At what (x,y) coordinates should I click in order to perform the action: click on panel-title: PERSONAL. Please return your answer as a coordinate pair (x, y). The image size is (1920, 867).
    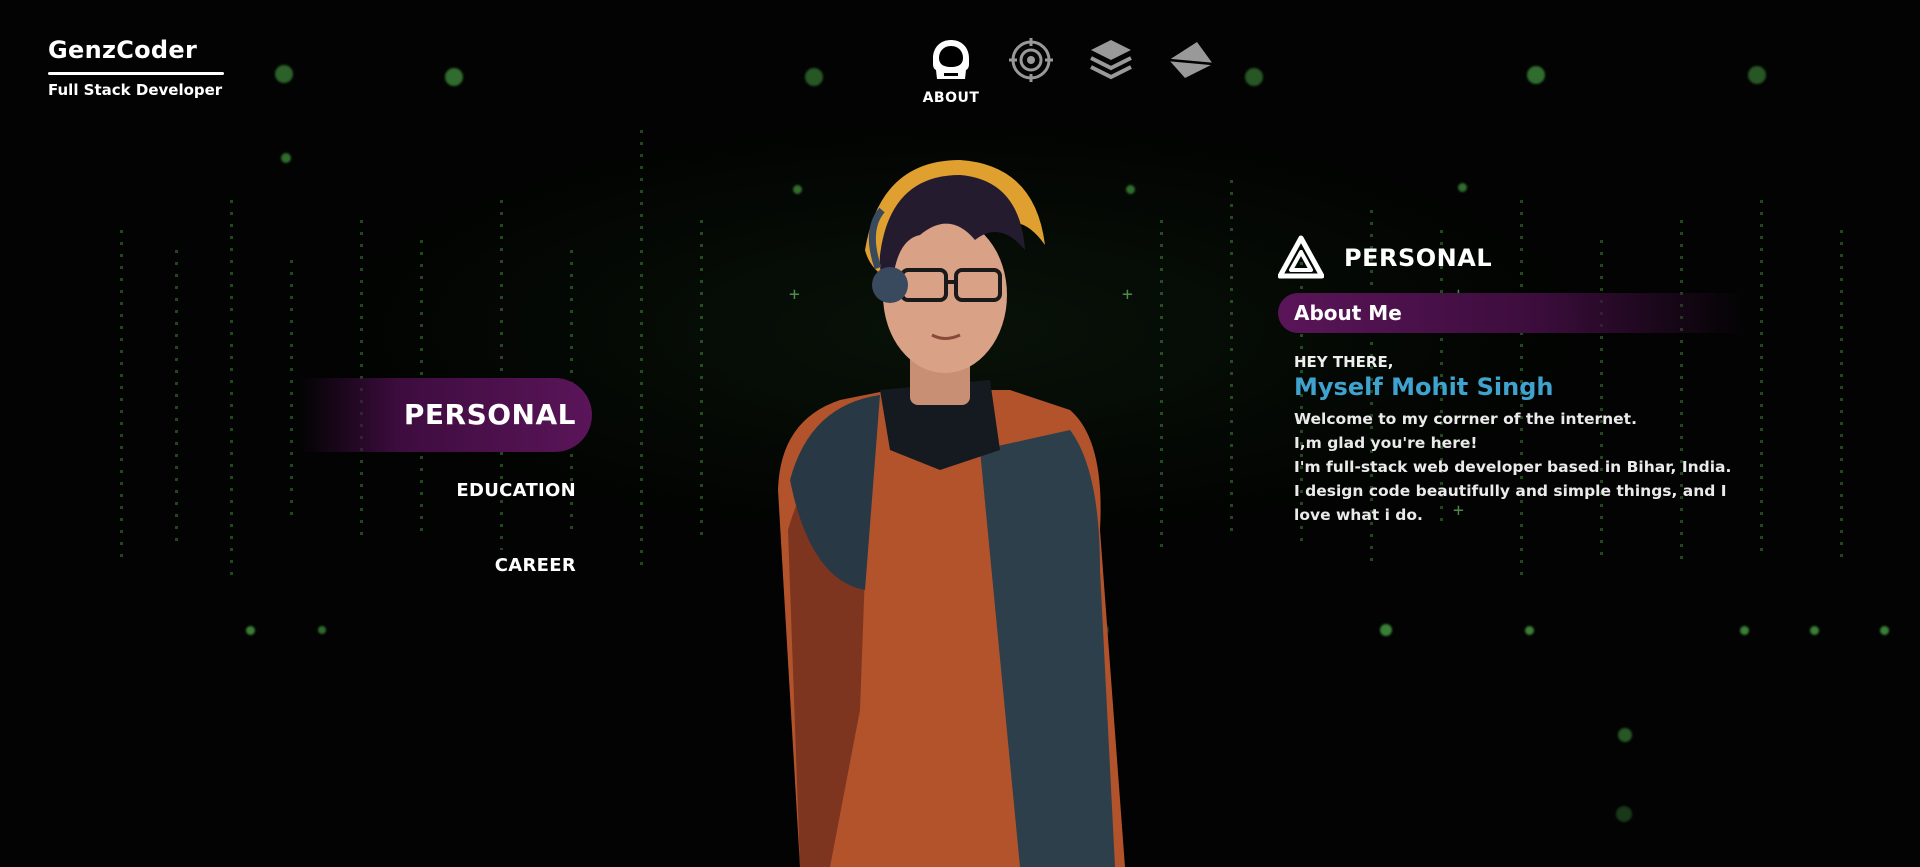
    Looking at the image, I should click on (1418, 258).